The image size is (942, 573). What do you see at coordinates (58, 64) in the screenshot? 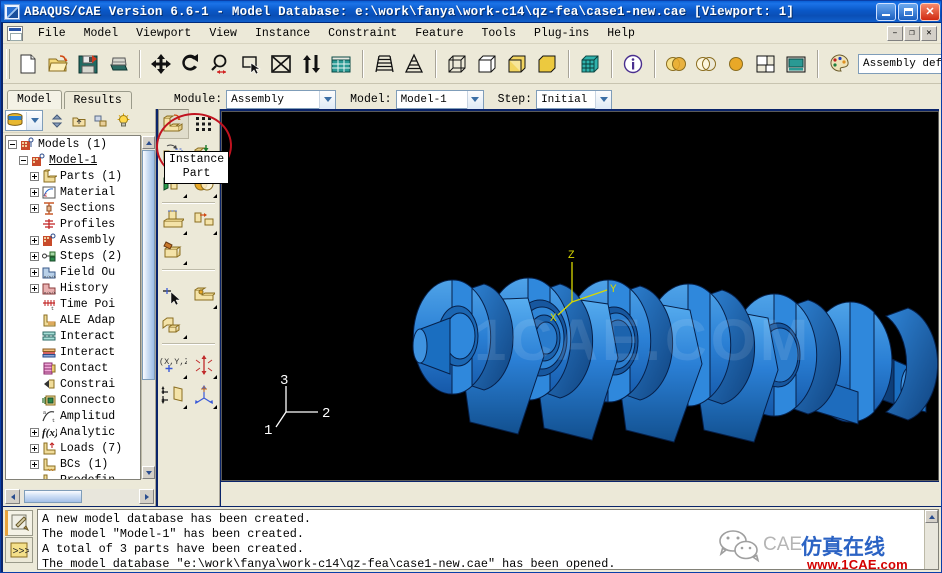
I see `open-database-icon` at bounding box center [58, 64].